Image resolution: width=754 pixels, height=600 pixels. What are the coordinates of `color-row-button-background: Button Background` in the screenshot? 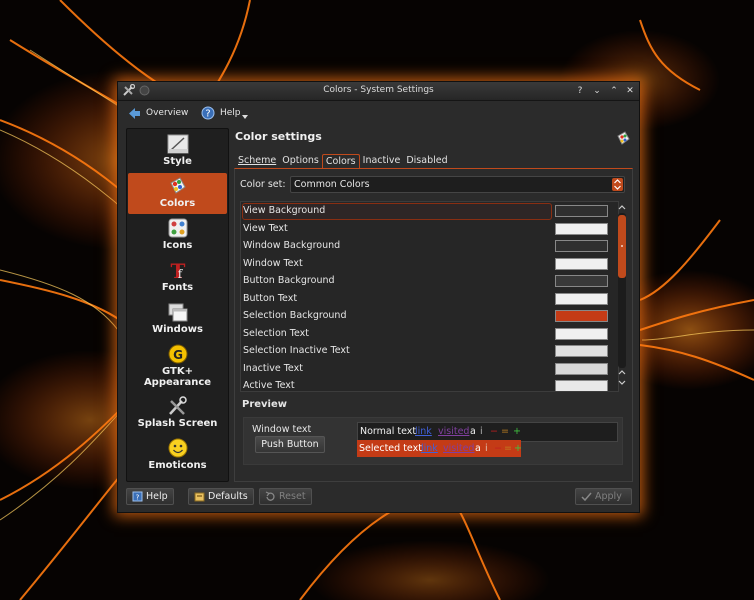 It's located at (429, 281).